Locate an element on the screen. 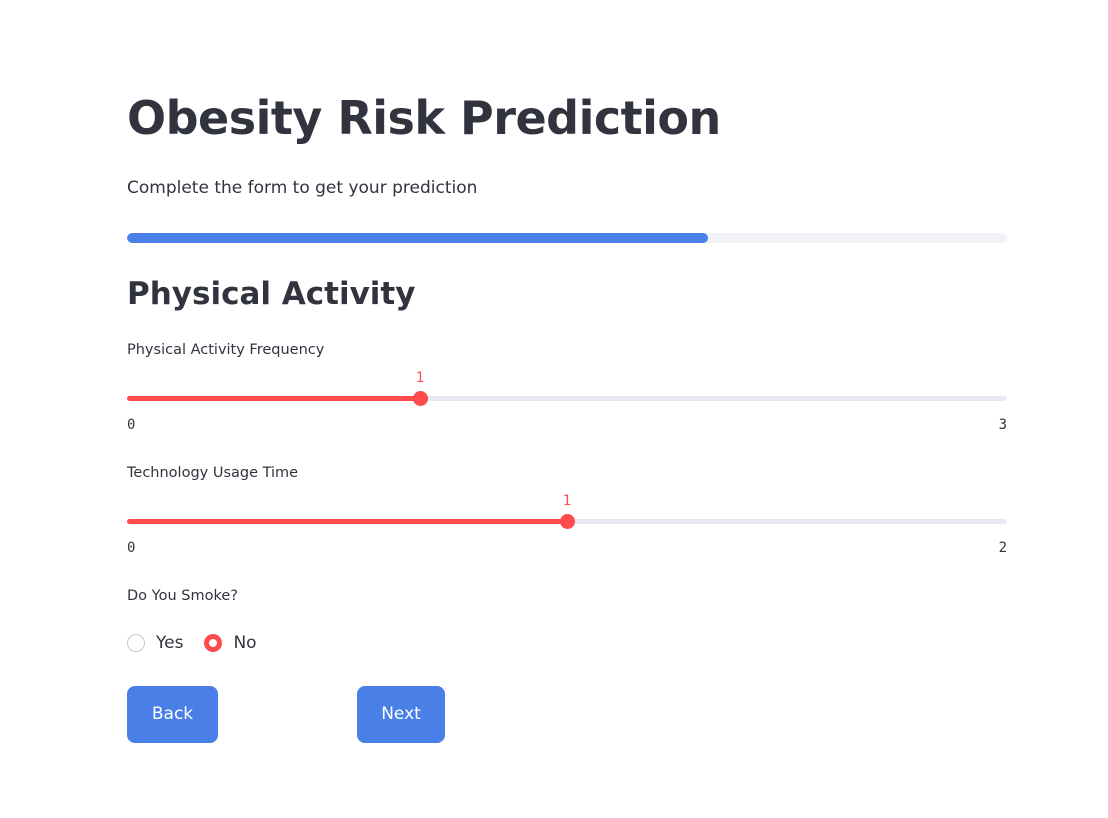 The image size is (1108, 818). technology-usage-time-slider: 1 0 2 is located at coordinates (567, 527).